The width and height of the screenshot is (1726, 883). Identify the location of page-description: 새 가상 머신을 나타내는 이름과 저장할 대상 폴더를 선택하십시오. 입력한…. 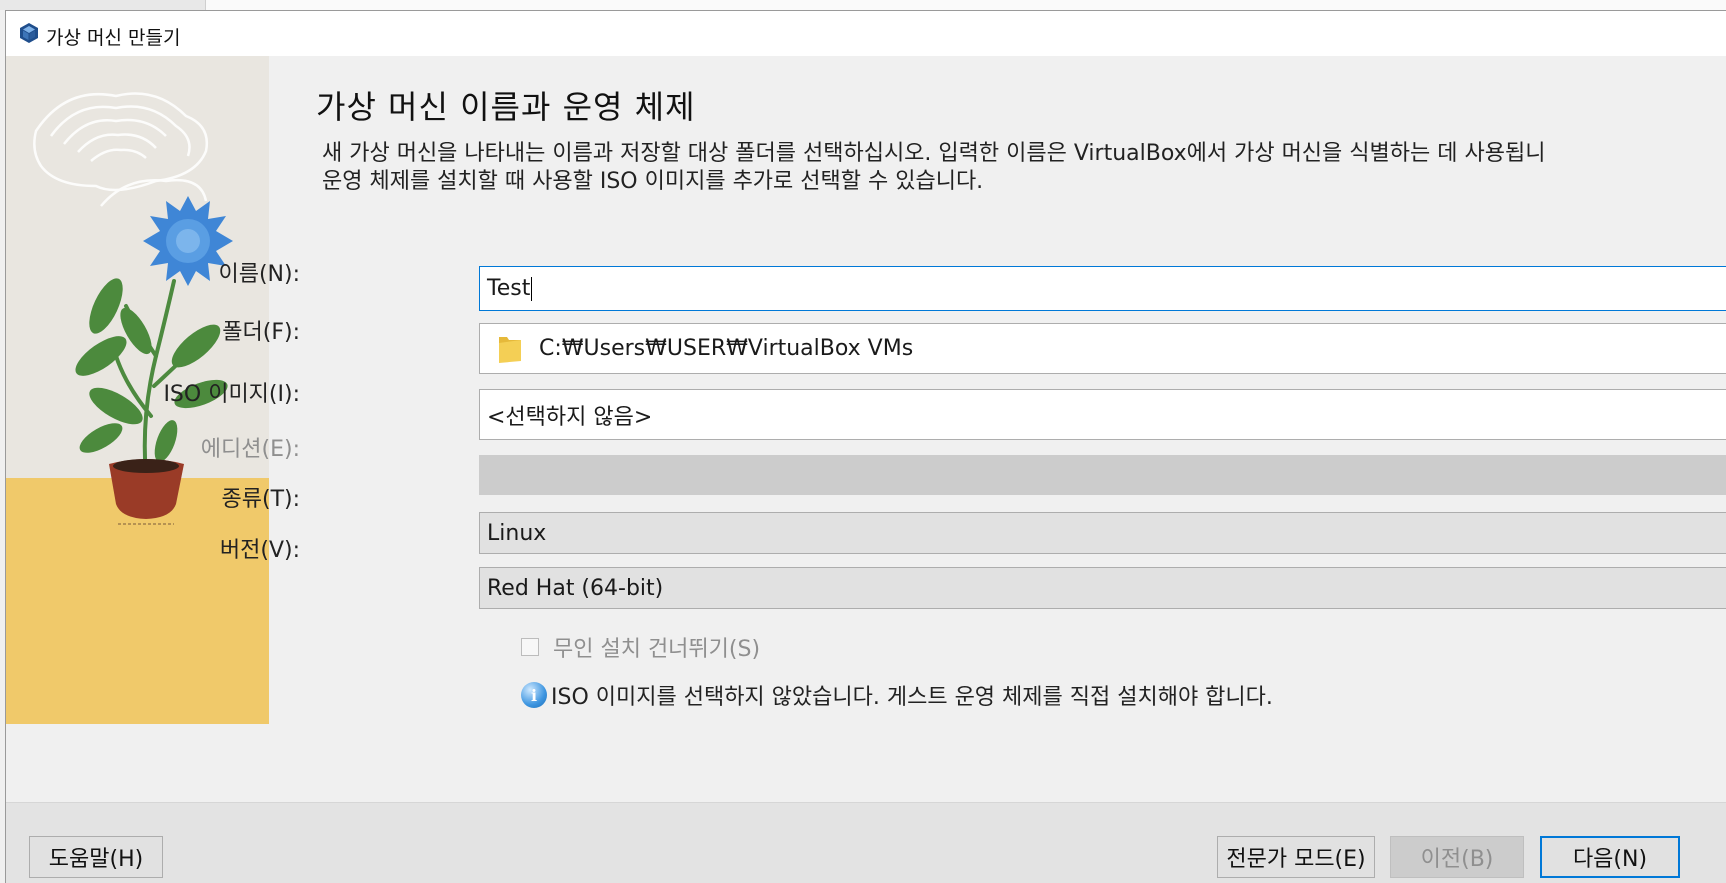
(933, 168).